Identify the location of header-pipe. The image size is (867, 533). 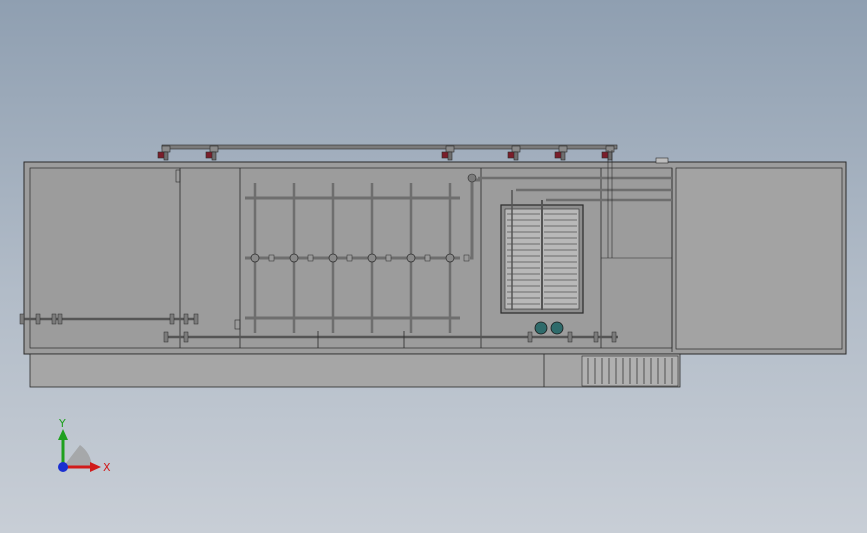
(389, 147).